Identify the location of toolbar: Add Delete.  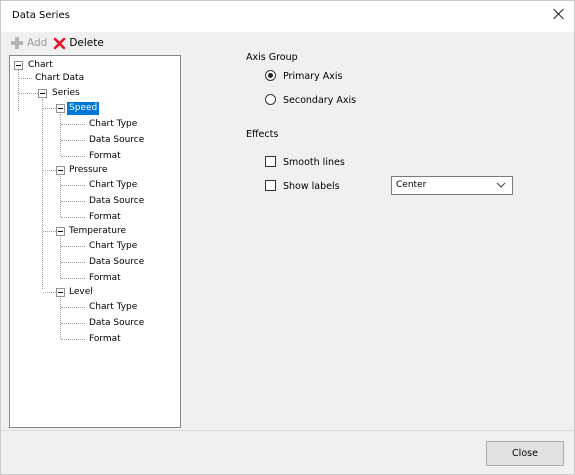
(95, 43).